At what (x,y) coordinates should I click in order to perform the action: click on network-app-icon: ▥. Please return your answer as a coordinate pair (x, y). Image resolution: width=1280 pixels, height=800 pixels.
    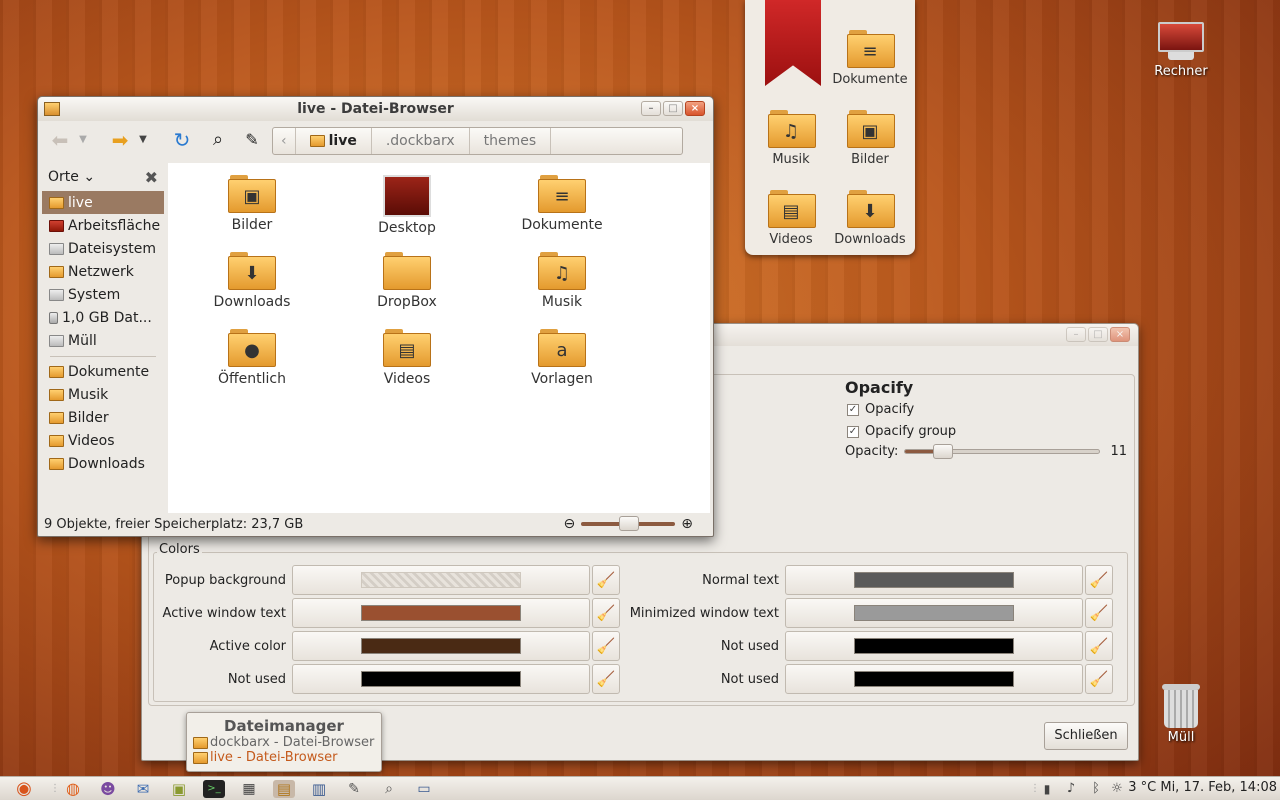
    Looking at the image, I should click on (319, 789).